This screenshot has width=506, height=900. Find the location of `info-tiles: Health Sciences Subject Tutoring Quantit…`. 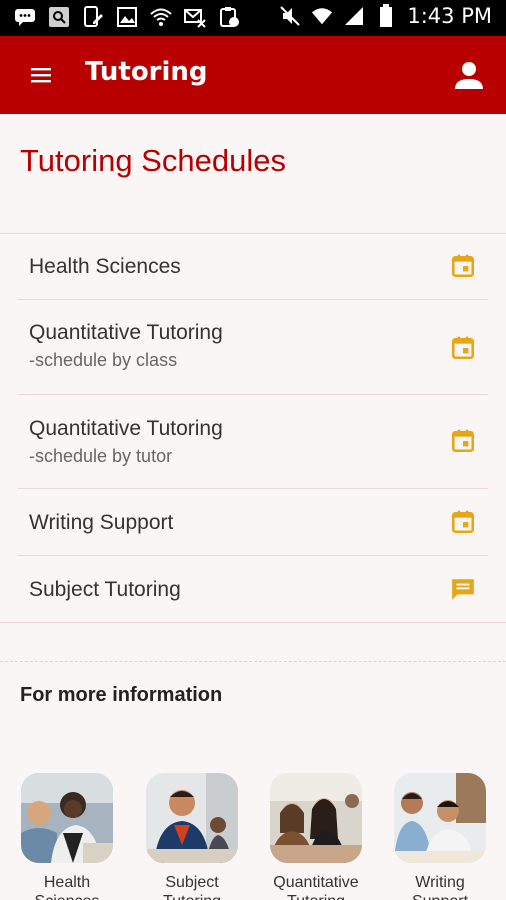

info-tiles: Health Sciences Subject Tutoring Quantit… is located at coordinates (253, 836).